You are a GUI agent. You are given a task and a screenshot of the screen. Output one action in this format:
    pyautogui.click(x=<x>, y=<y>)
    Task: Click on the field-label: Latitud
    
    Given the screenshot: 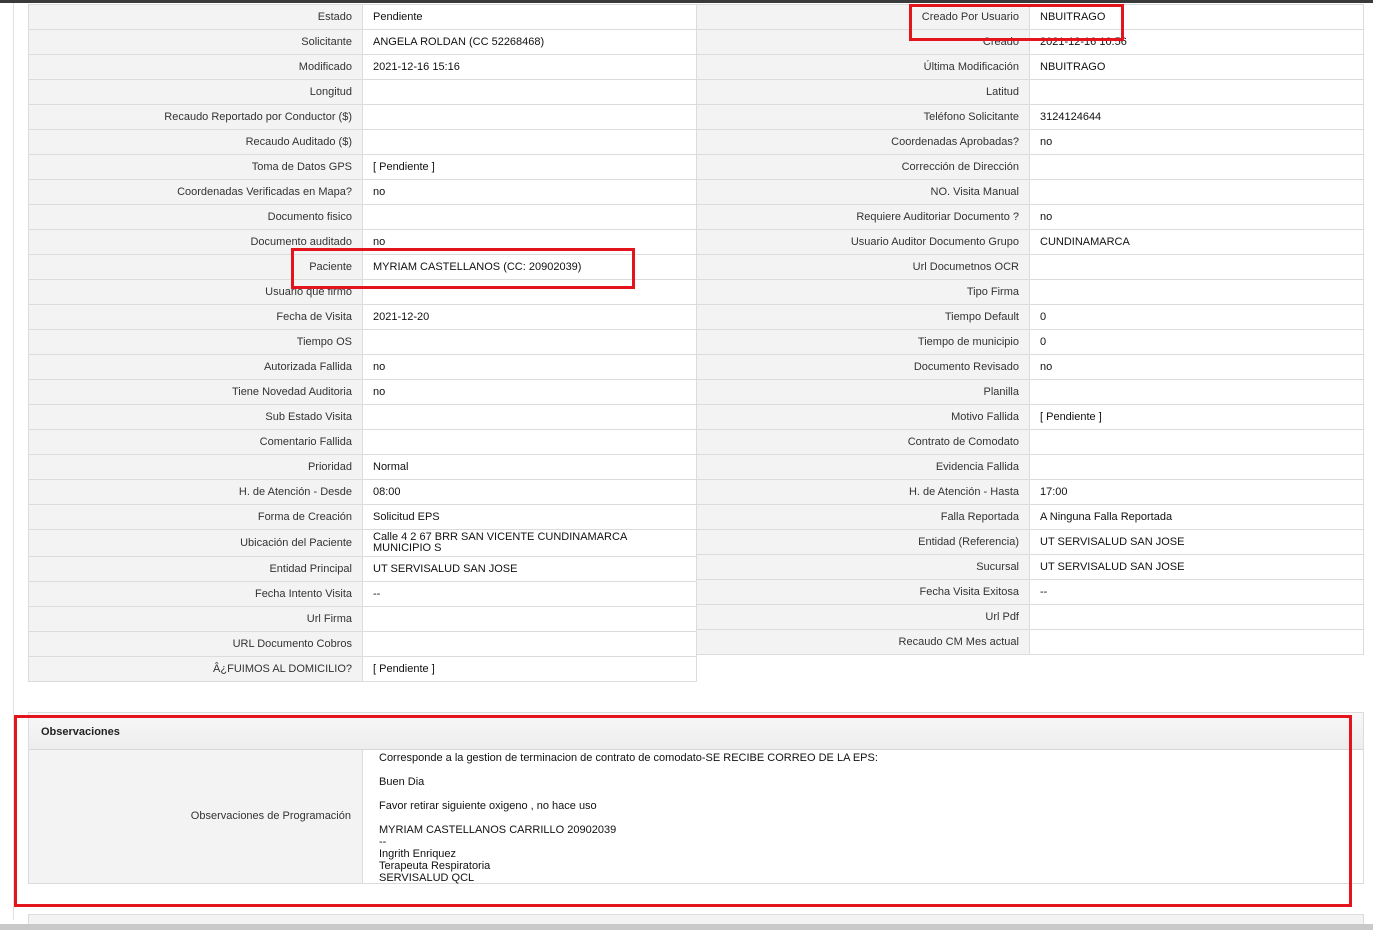 What is the action you would take?
    pyautogui.click(x=863, y=92)
    